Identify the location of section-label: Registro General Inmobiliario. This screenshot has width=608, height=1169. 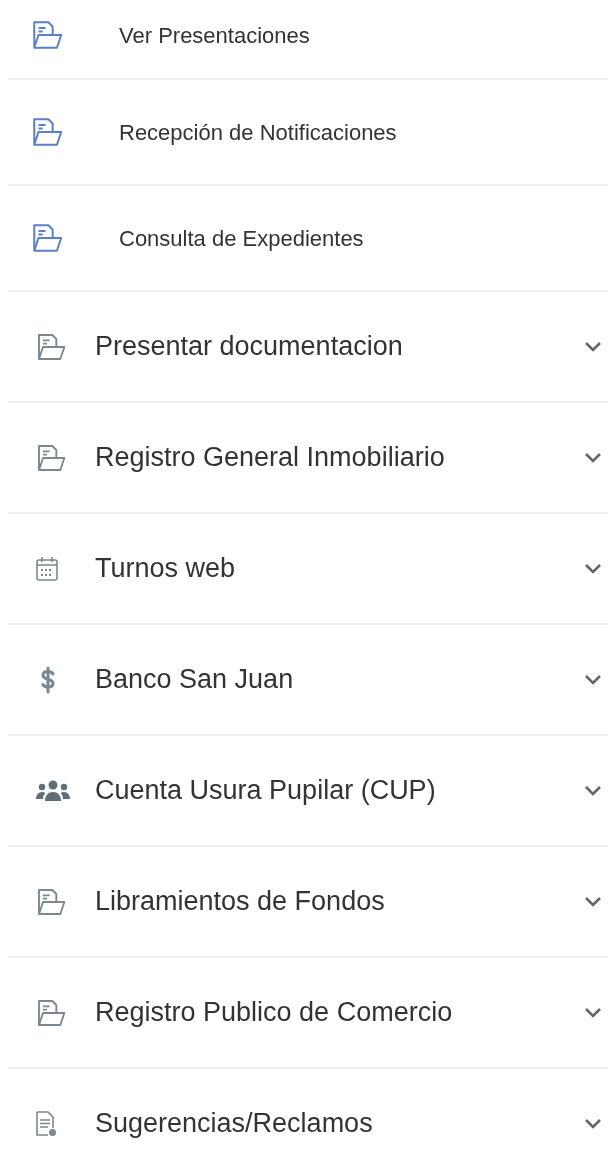
(270, 458).